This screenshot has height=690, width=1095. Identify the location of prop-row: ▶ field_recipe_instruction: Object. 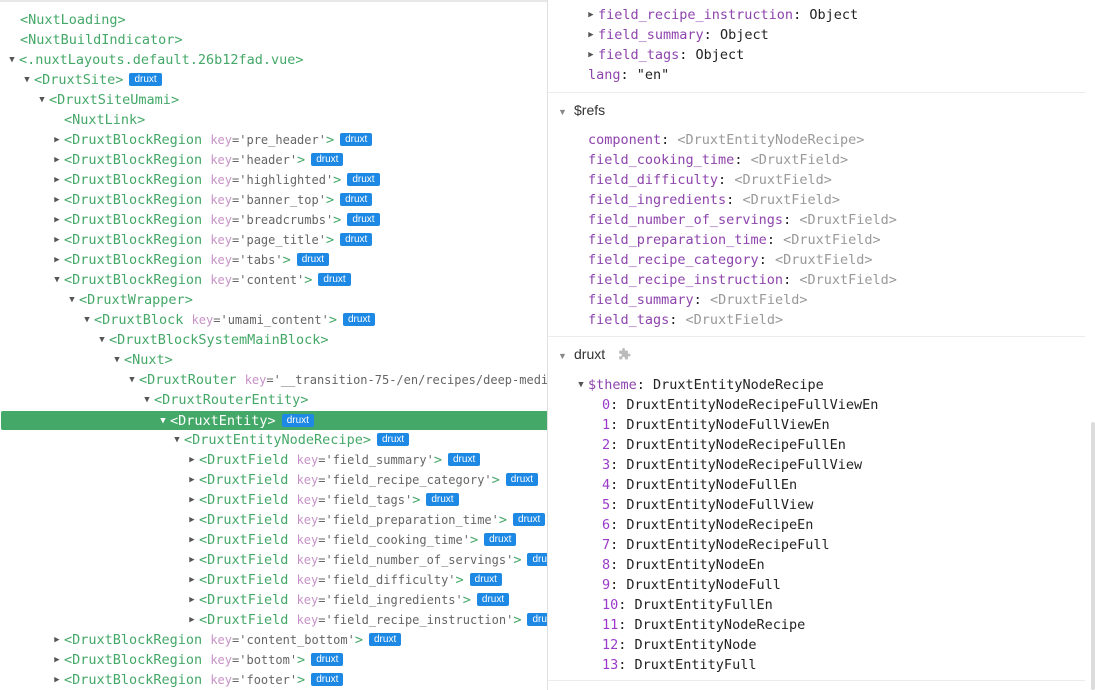
(721, 15).